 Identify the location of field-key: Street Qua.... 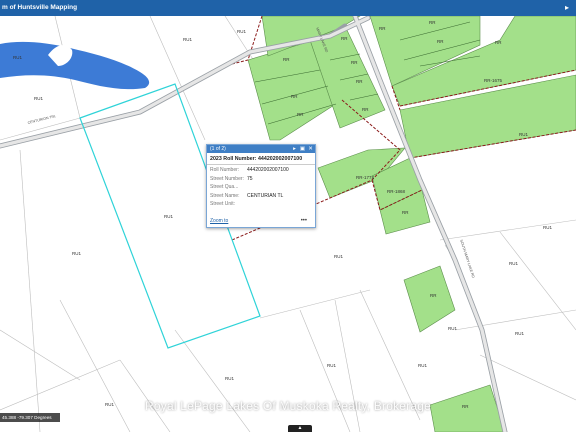
(224, 187).